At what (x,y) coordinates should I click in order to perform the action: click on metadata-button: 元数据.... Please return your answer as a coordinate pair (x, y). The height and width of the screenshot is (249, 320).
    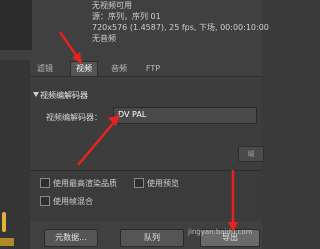
    Looking at the image, I should click on (71, 238).